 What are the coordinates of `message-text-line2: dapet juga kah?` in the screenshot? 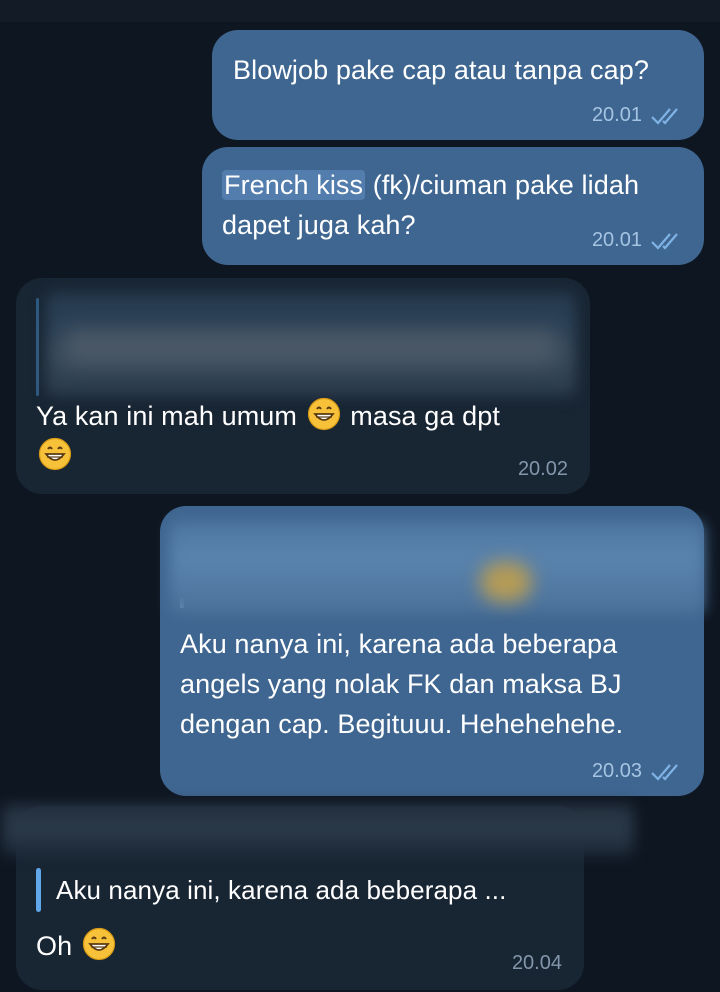 It's located at (319, 225).